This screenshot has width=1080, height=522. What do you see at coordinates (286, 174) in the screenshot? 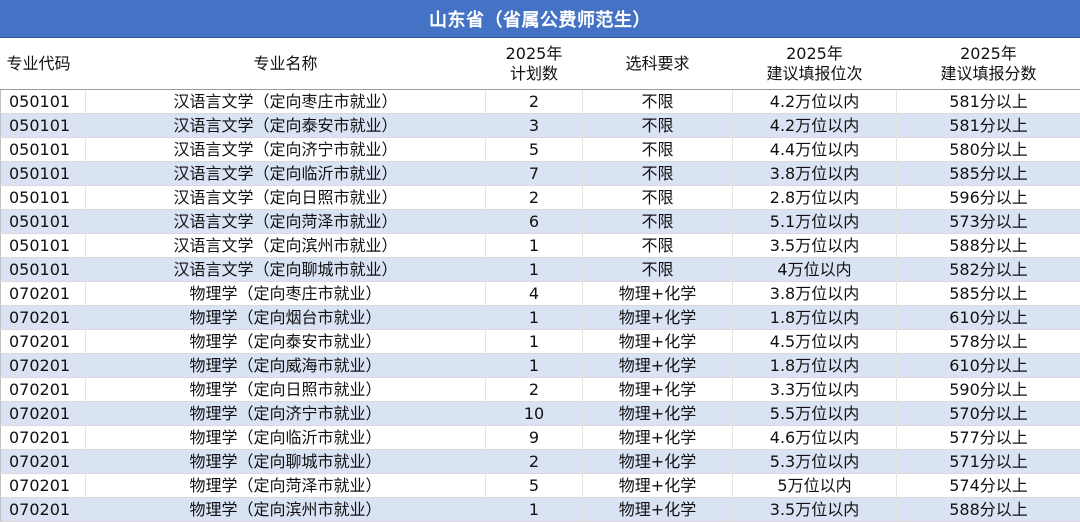
I see `cell-name: 汉语言文学（定向临沂市就业）` at bounding box center [286, 174].